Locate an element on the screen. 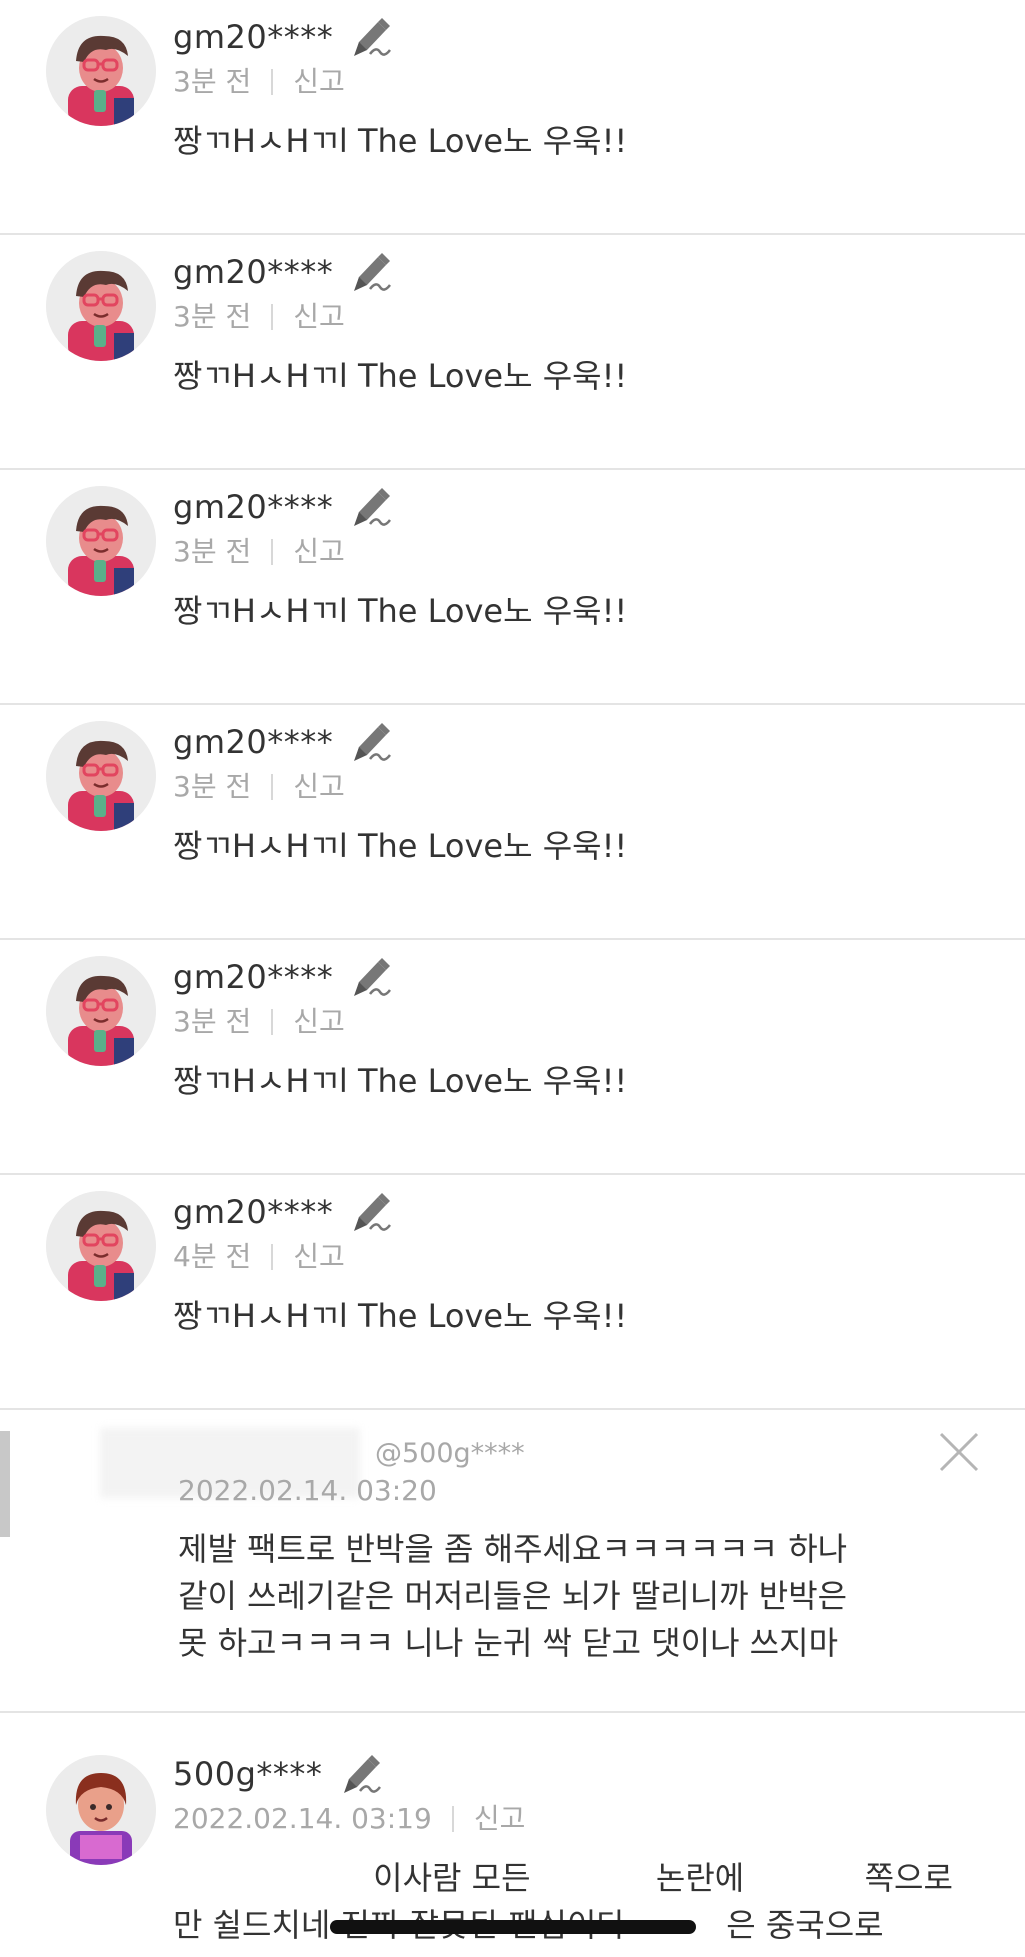  comment-username: 500g**** is located at coordinates (247, 1774).